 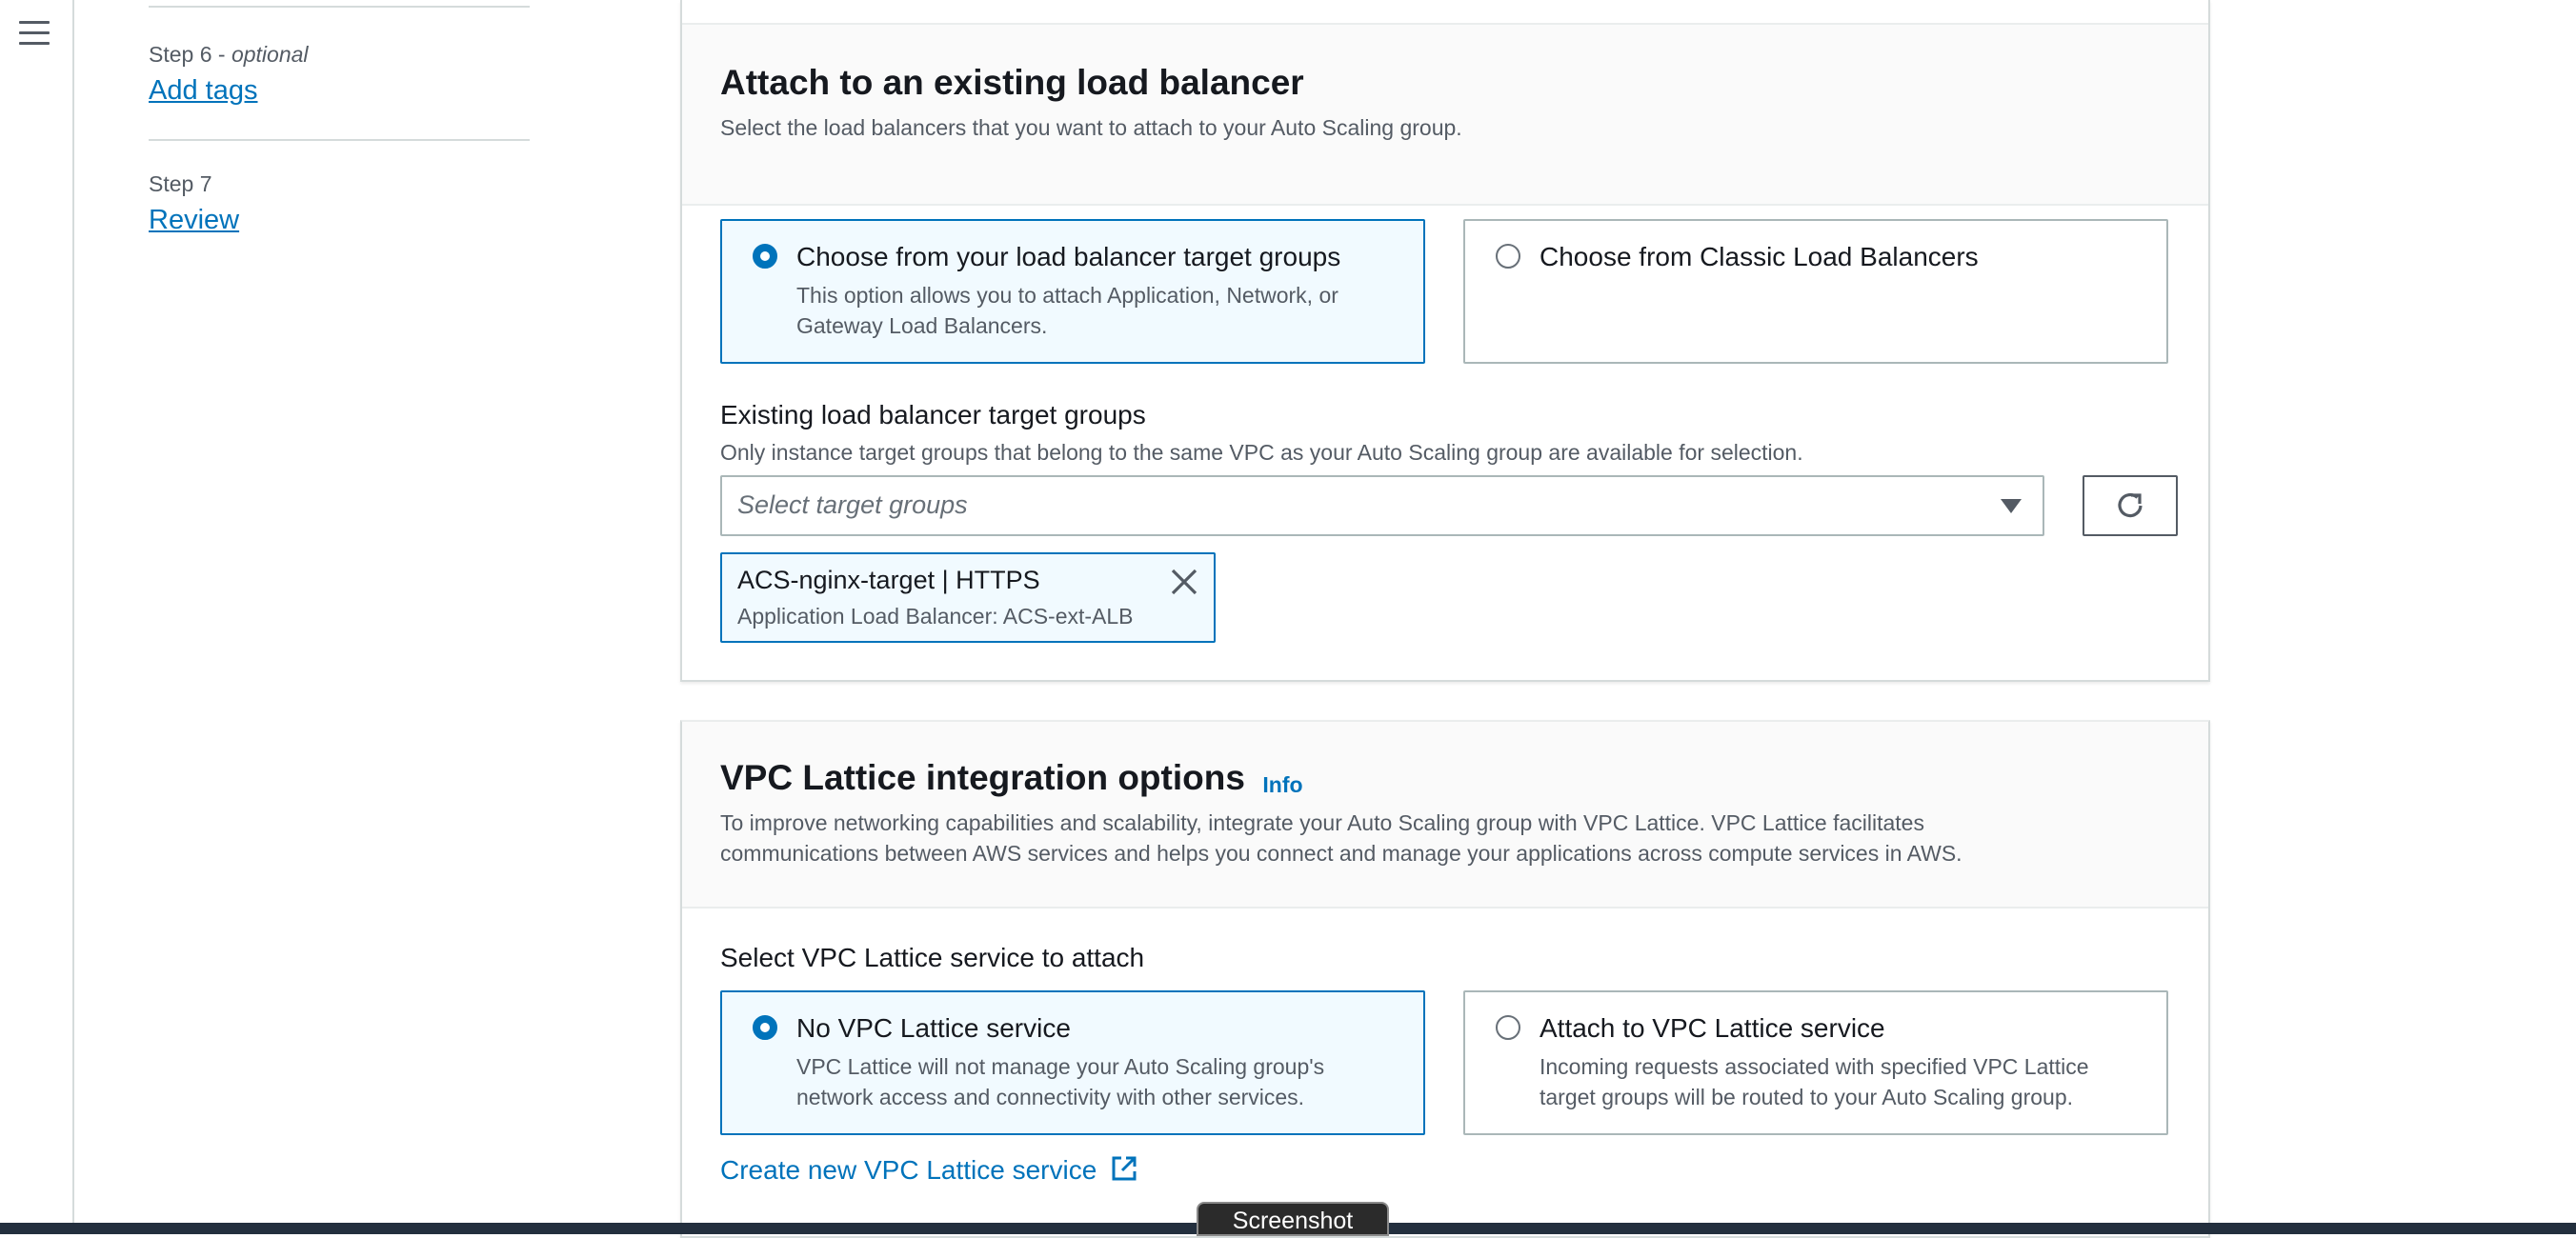 I want to click on option-title: No VPC Lattice service, so click(x=933, y=1028).